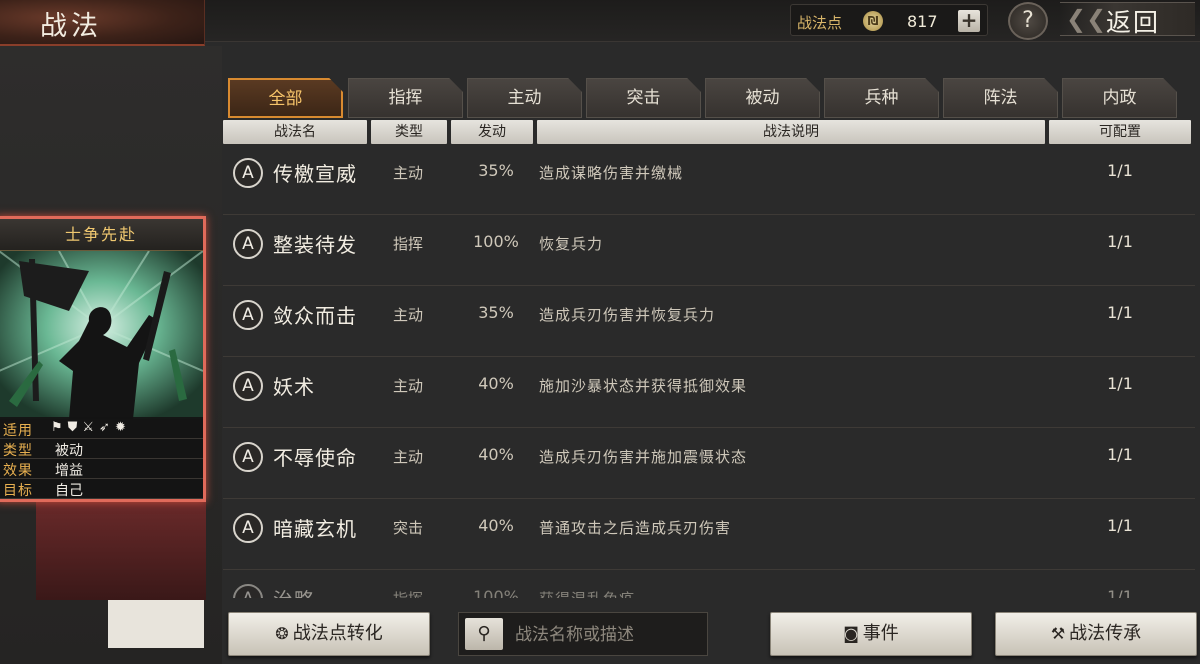 This screenshot has height=664, width=1200. I want to click on events-label: 事件, so click(880, 633).